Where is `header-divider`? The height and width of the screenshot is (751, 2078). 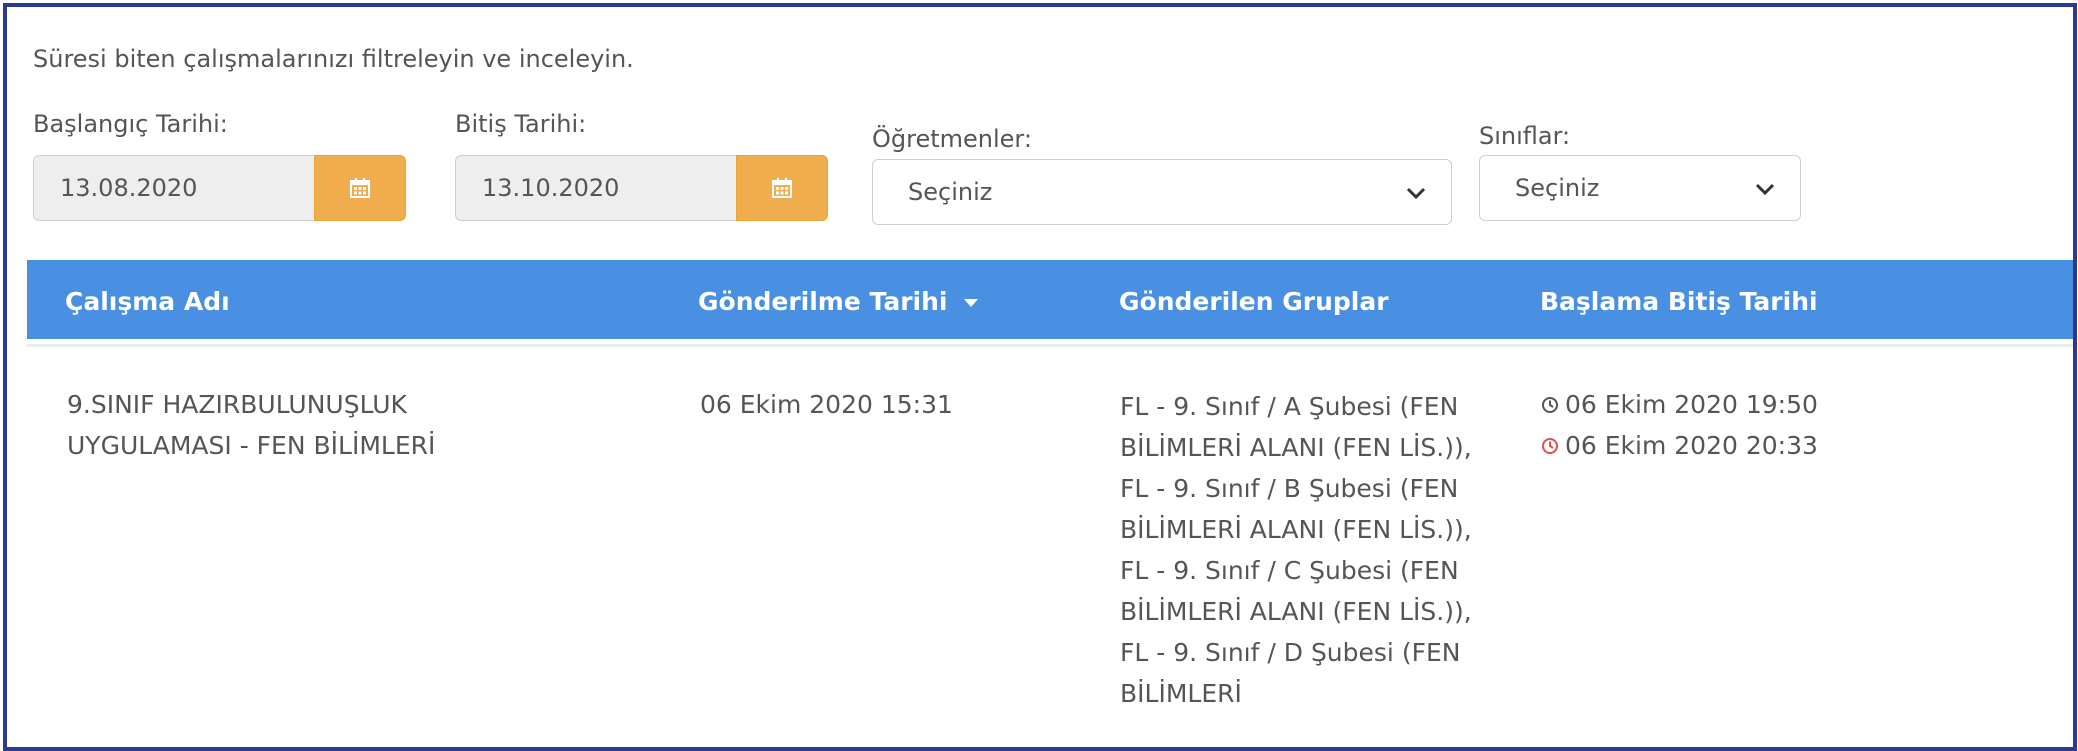
header-divider is located at coordinates (1050, 345).